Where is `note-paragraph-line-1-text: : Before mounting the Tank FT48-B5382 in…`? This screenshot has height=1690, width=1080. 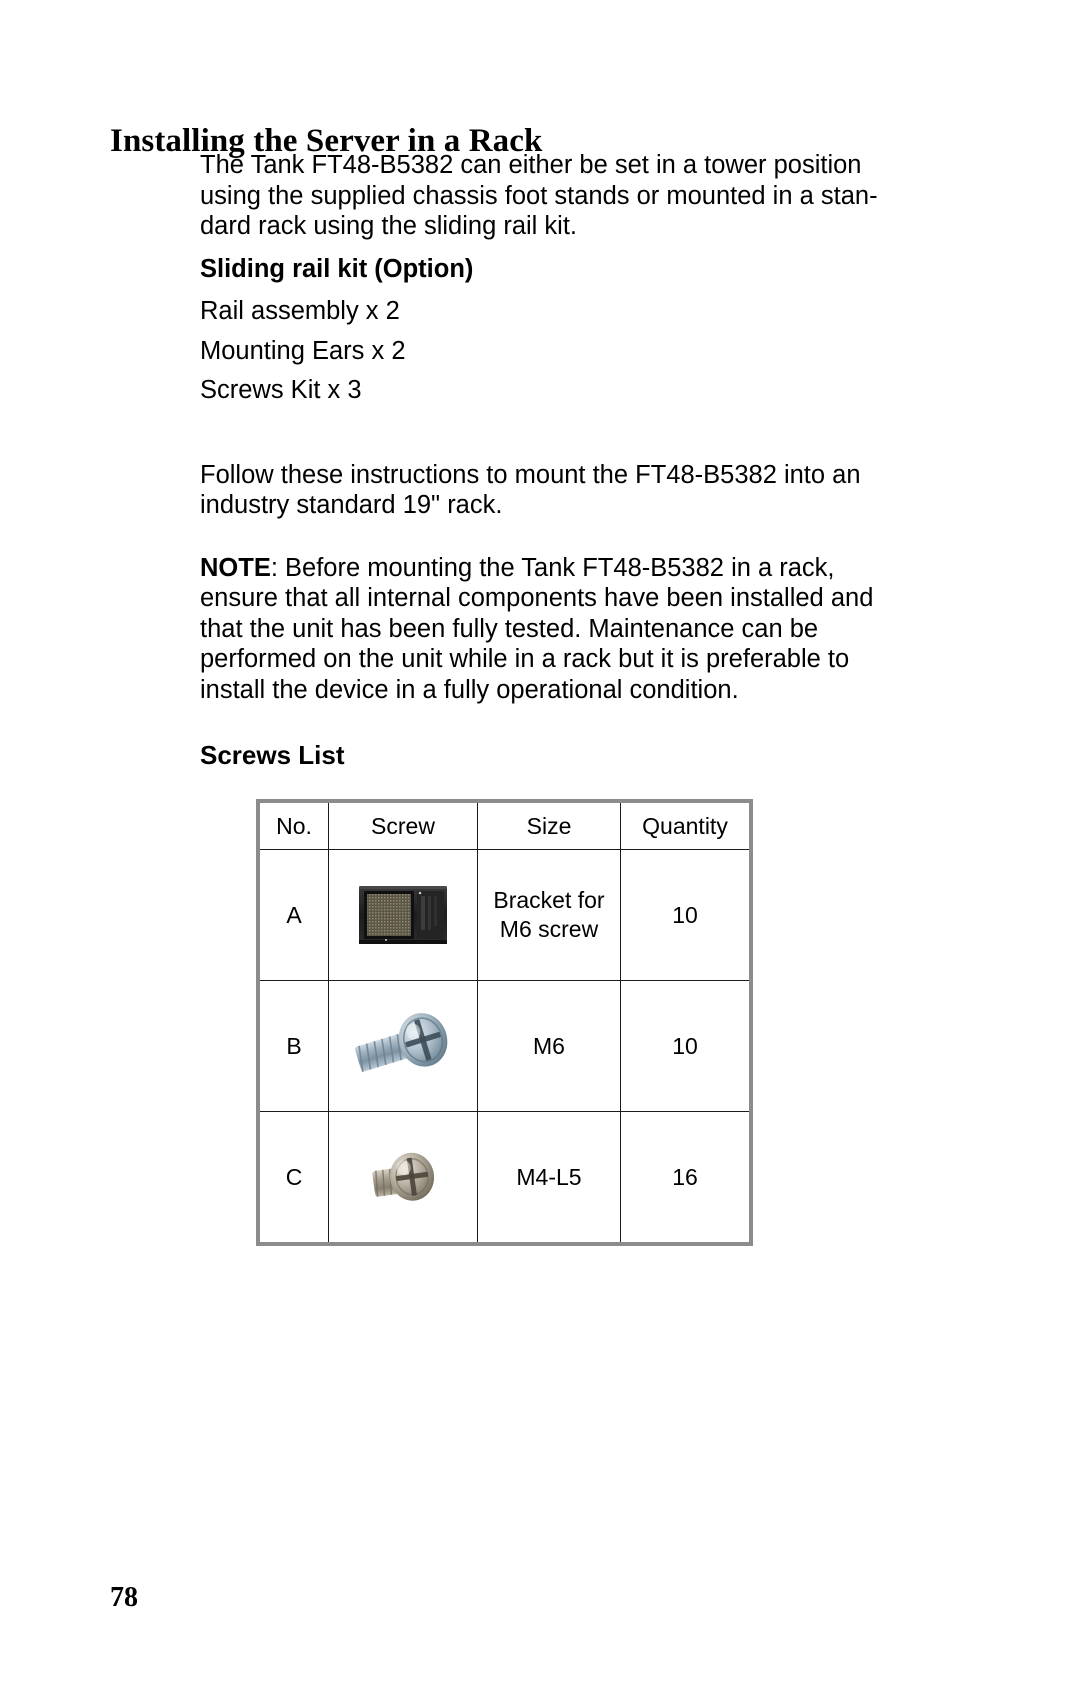
note-paragraph-line-1-text: : Before mounting the Tank FT48-B5382 in… is located at coordinates (552, 567).